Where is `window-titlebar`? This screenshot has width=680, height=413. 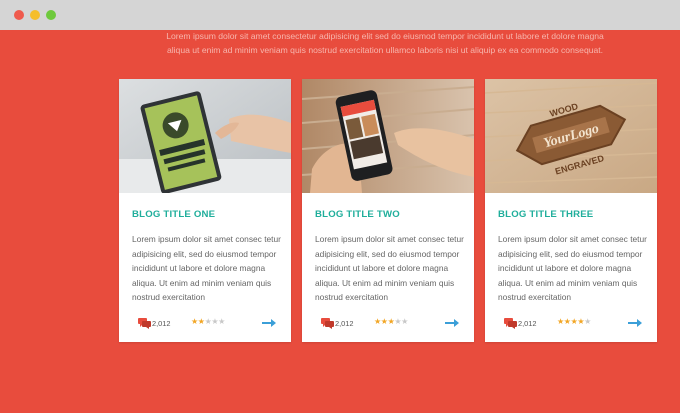
window-titlebar is located at coordinates (340, 15).